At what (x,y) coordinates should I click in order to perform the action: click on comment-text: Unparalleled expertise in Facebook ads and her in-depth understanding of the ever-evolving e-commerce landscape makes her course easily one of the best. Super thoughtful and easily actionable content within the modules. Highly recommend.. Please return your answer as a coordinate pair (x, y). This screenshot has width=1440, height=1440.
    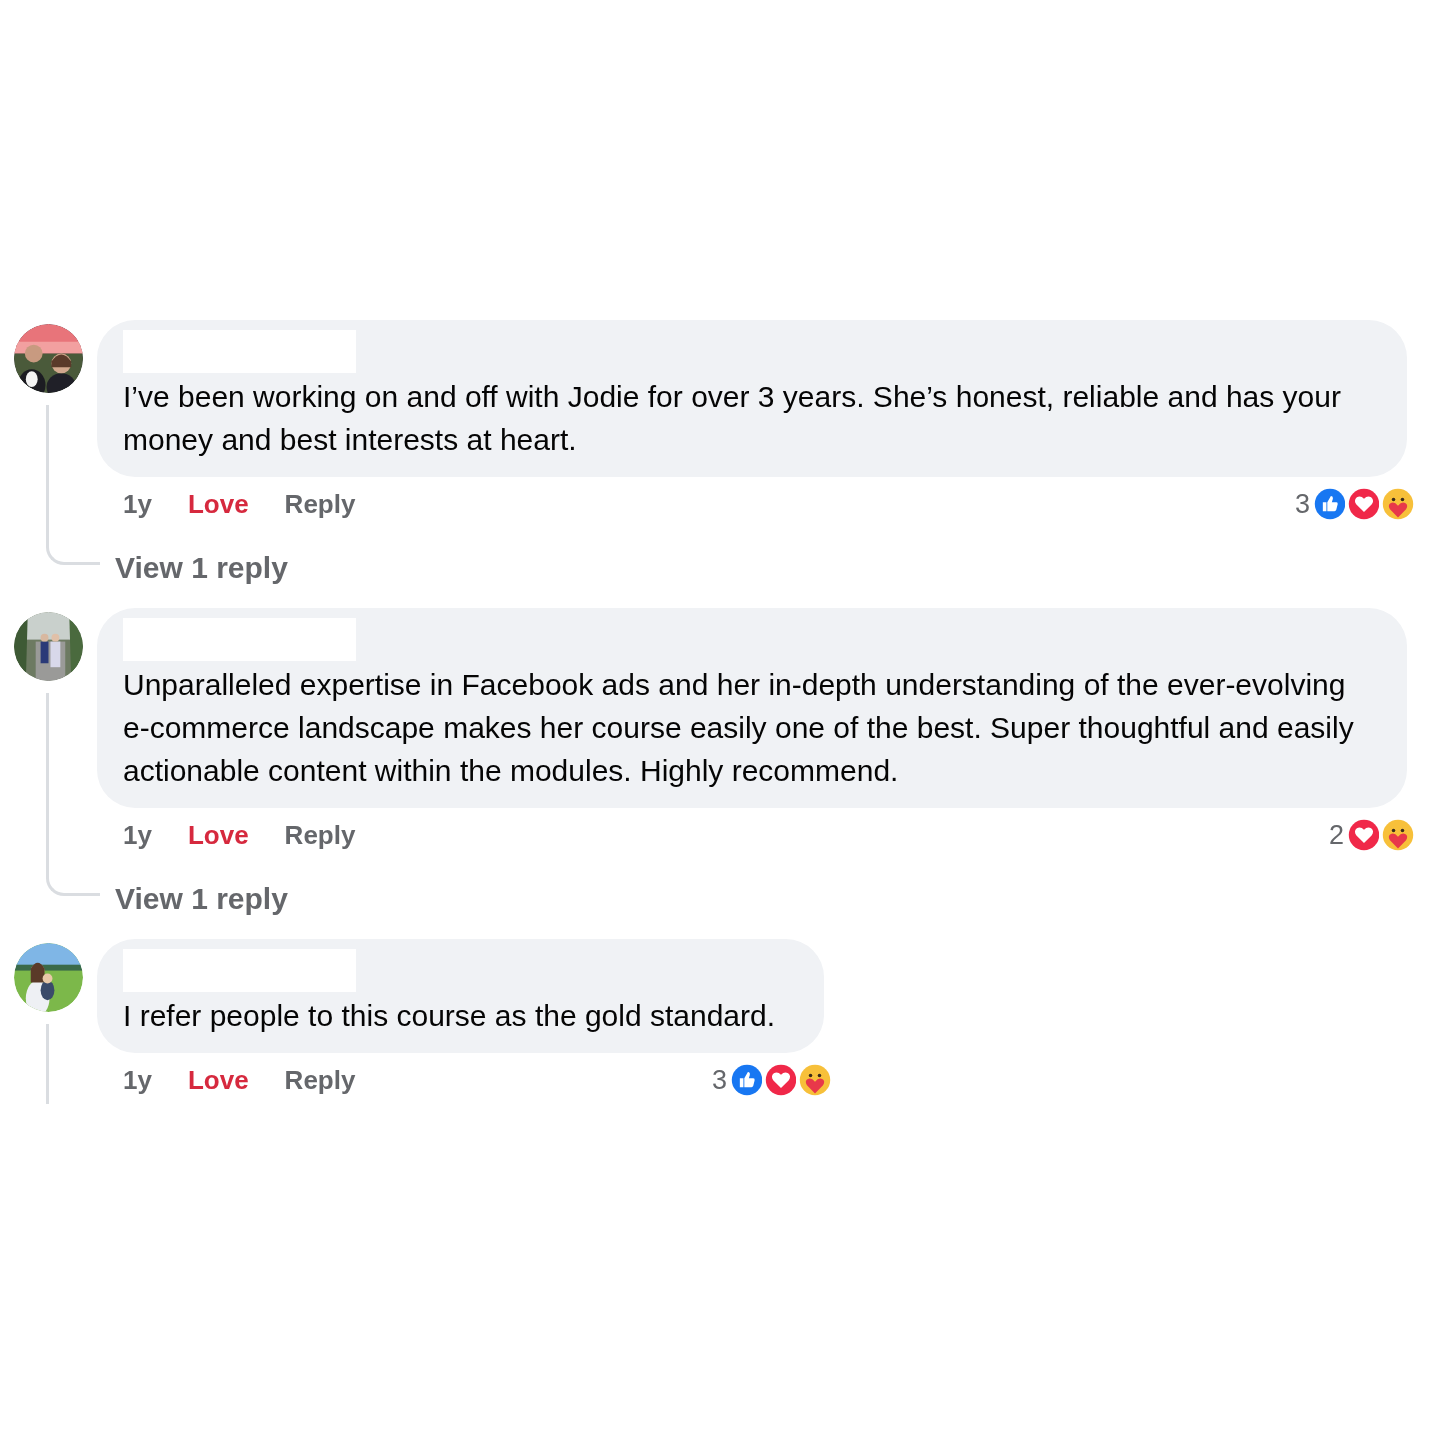
    Looking at the image, I should click on (739, 728).